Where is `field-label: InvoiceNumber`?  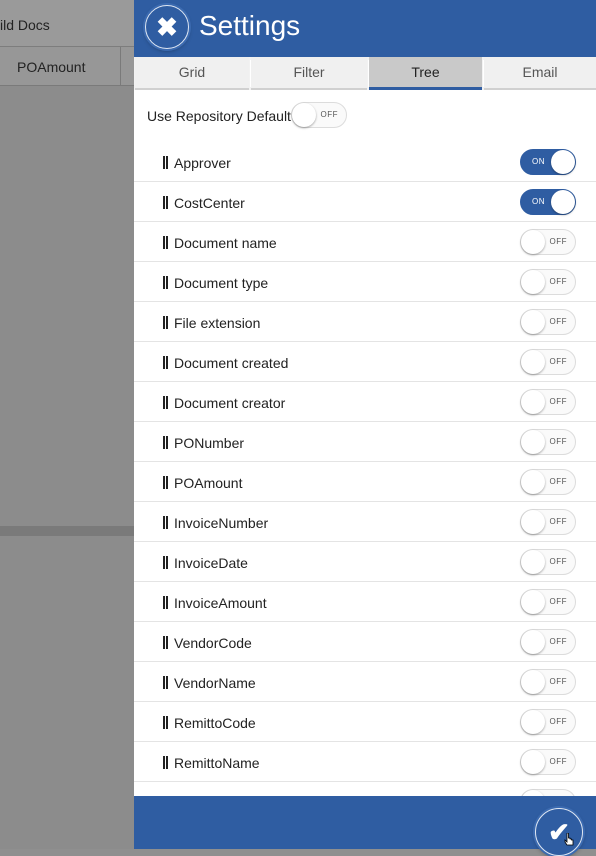
field-label: InvoiceNumber is located at coordinates (221, 523).